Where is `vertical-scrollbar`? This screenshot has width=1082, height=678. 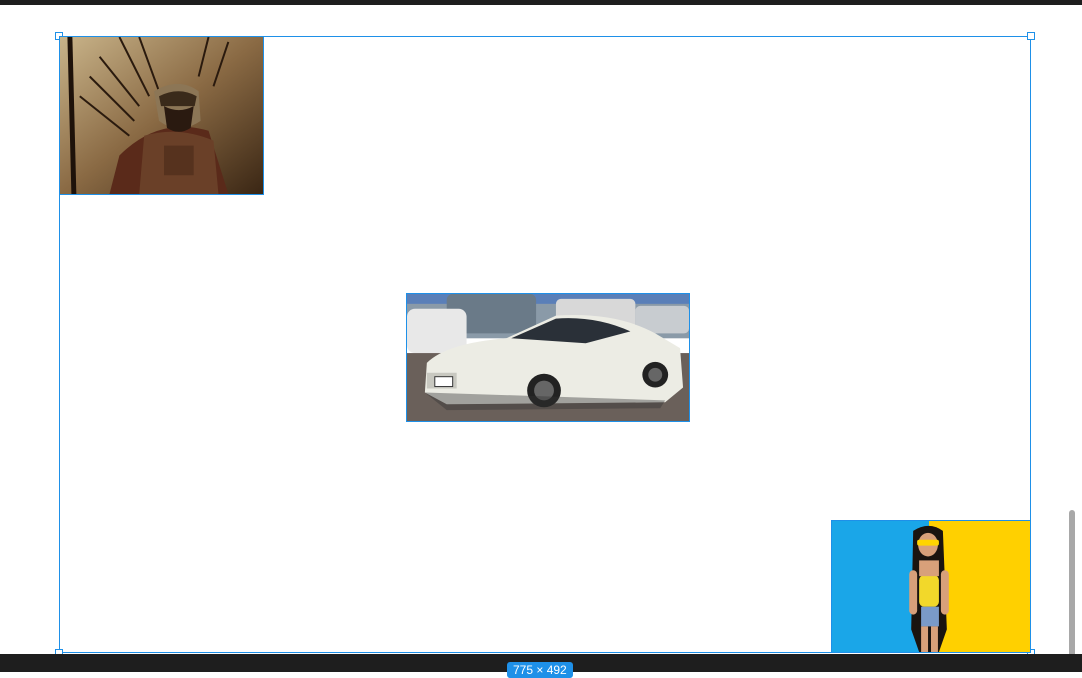 vertical-scrollbar is located at coordinates (1072, 585).